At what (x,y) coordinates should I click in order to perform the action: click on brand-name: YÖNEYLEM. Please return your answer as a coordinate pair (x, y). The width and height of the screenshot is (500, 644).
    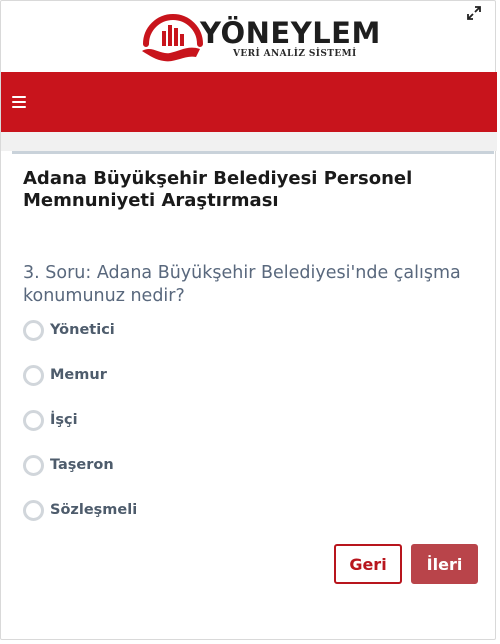
    Looking at the image, I should click on (290, 33).